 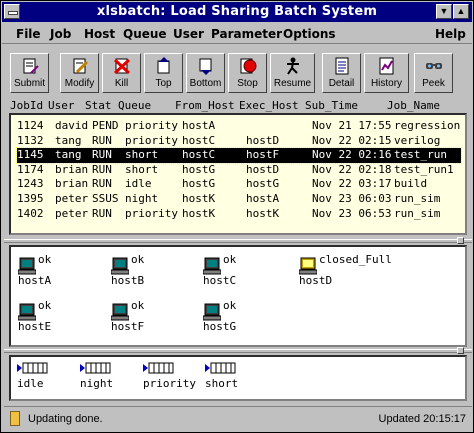 I want to click on resume-icon, so click(x=293, y=66).